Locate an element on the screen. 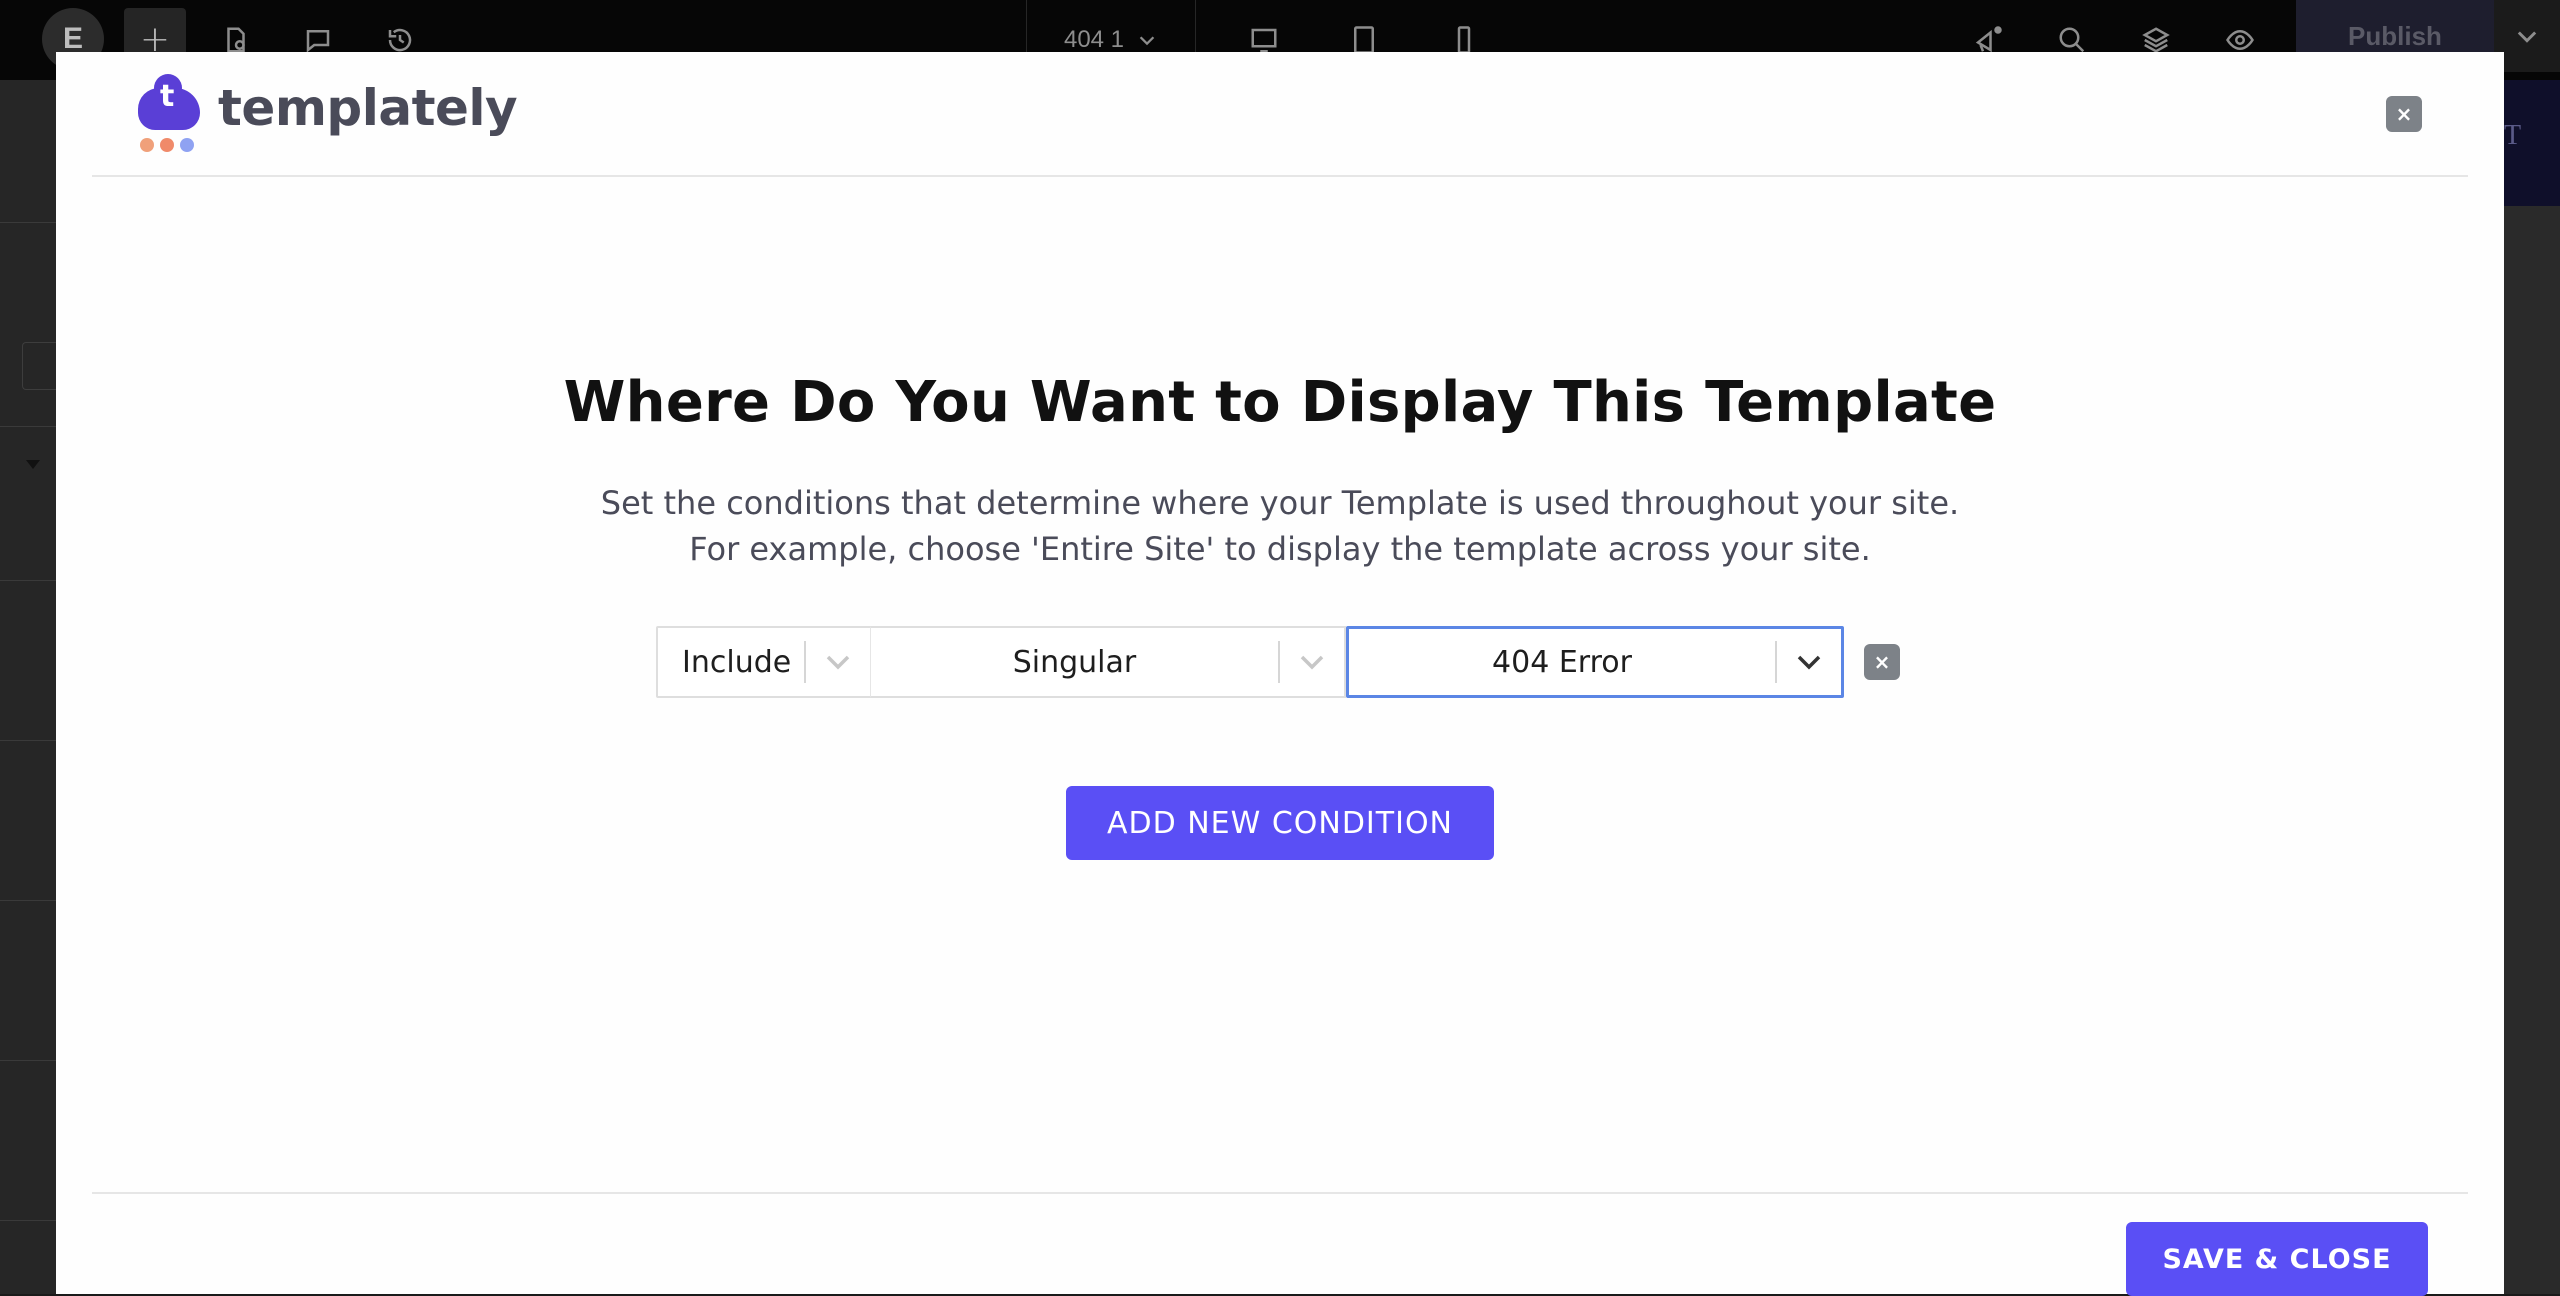 The width and height of the screenshot is (2560, 1296). brand-name: templately is located at coordinates (368, 108).